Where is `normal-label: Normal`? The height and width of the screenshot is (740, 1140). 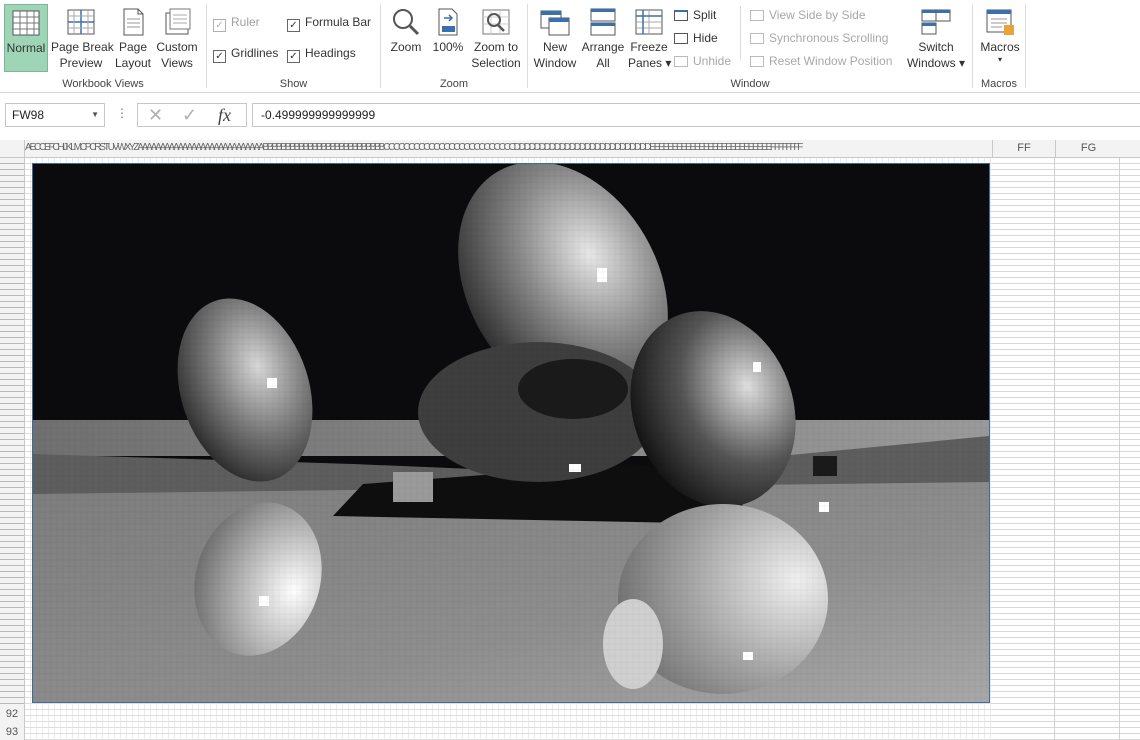
normal-label: Normal is located at coordinates (26, 48).